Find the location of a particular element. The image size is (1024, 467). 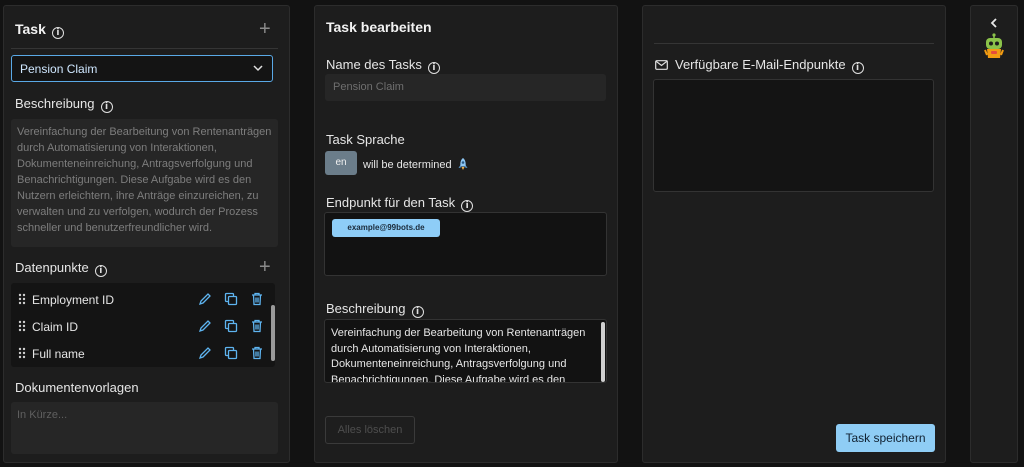

edit-description-label: Beschreibung is located at coordinates (366, 308).